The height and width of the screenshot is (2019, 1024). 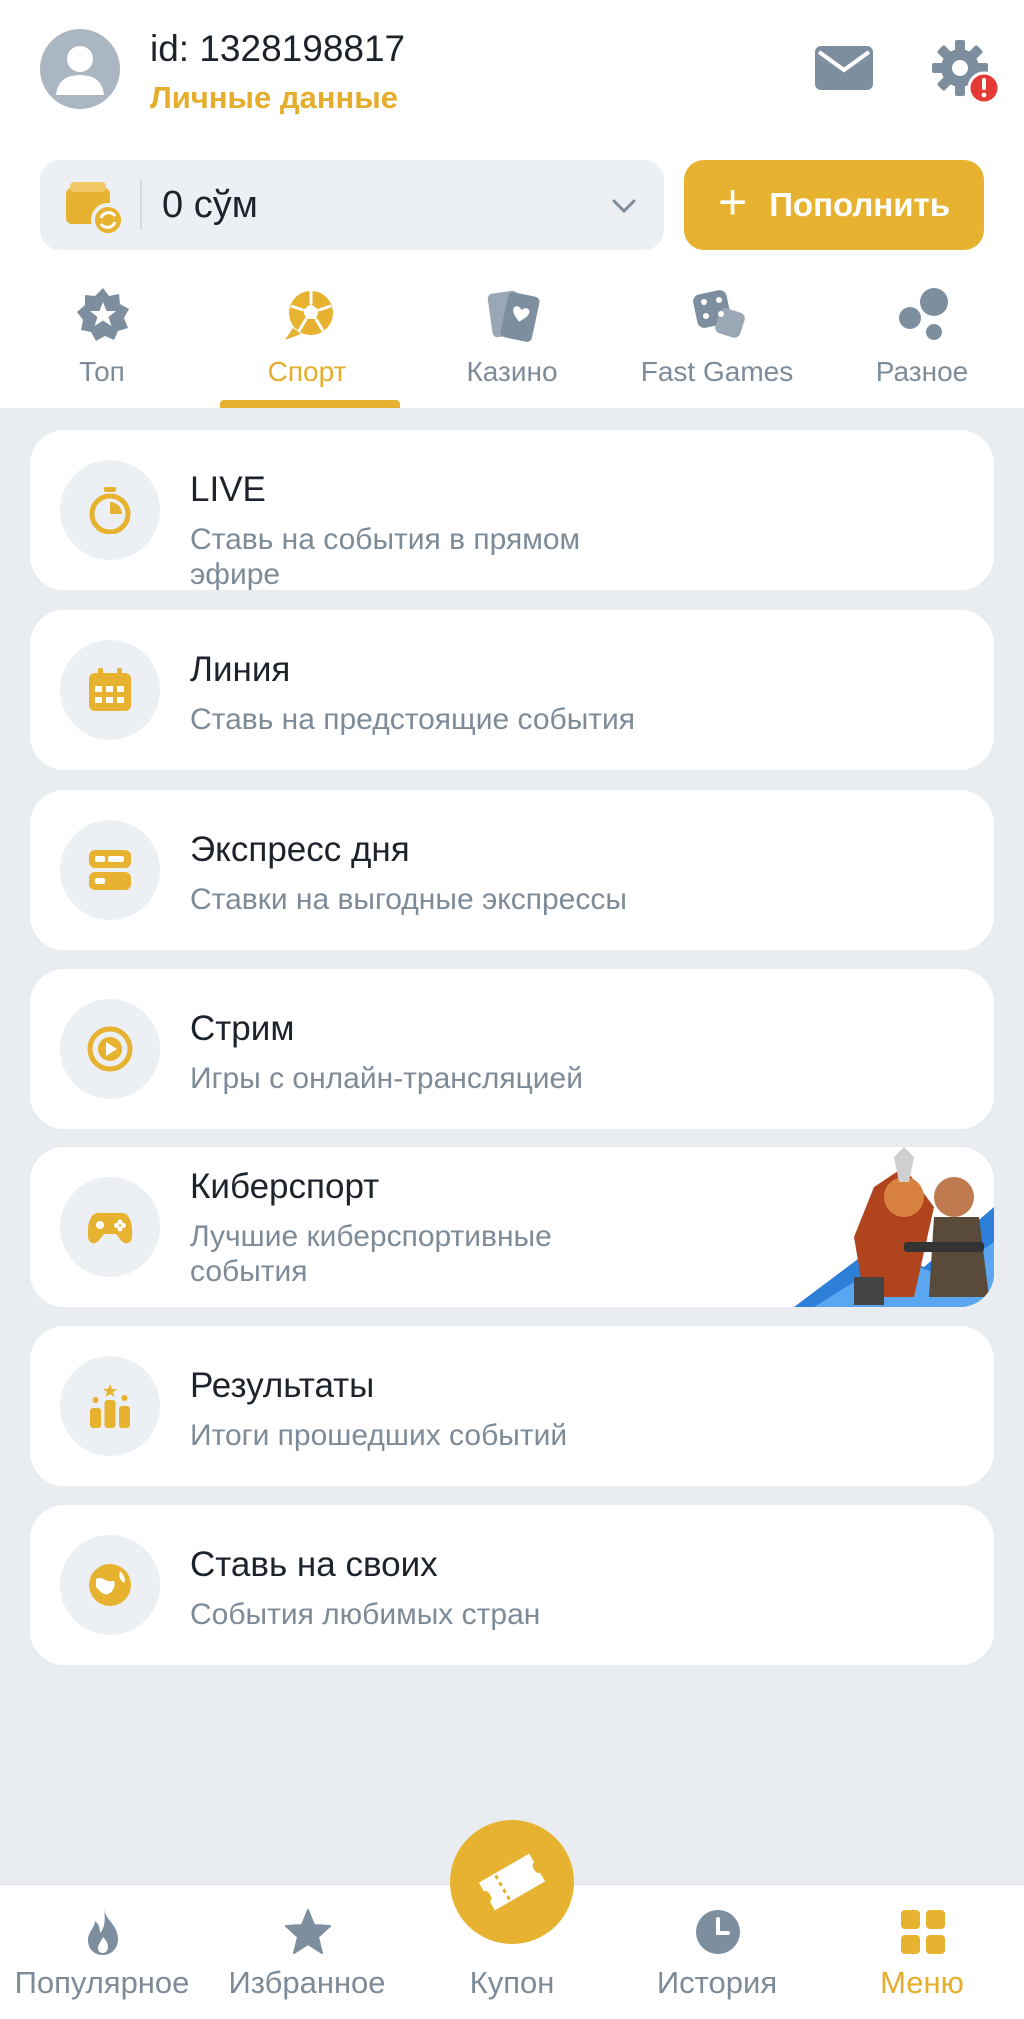 I want to click on balance-selector: 0 сўм, so click(x=352, y=205).